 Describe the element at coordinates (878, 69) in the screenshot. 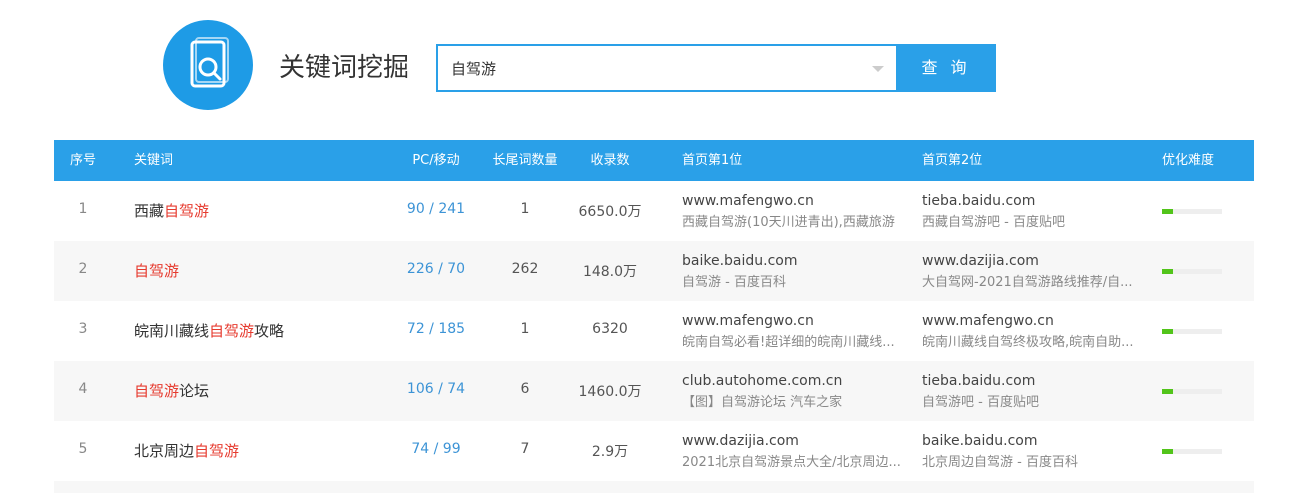

I see `dropdown-caret-icon` at that location.